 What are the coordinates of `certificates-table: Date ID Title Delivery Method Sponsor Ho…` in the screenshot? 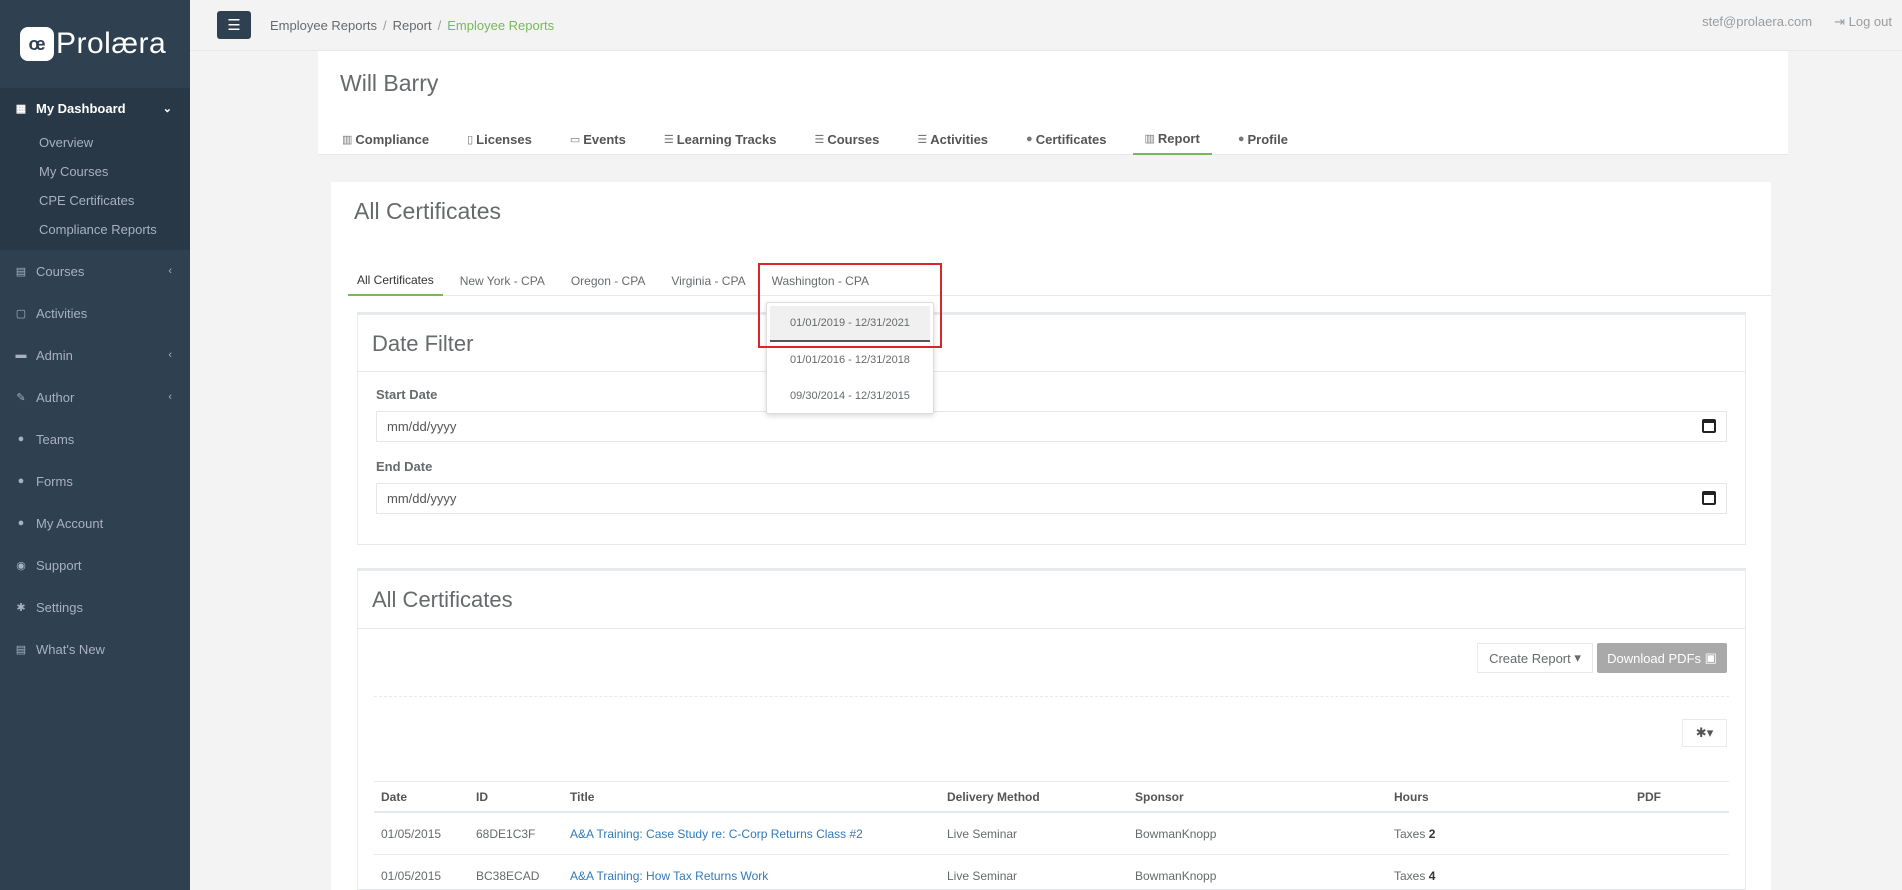 It's located at (1051, 835).